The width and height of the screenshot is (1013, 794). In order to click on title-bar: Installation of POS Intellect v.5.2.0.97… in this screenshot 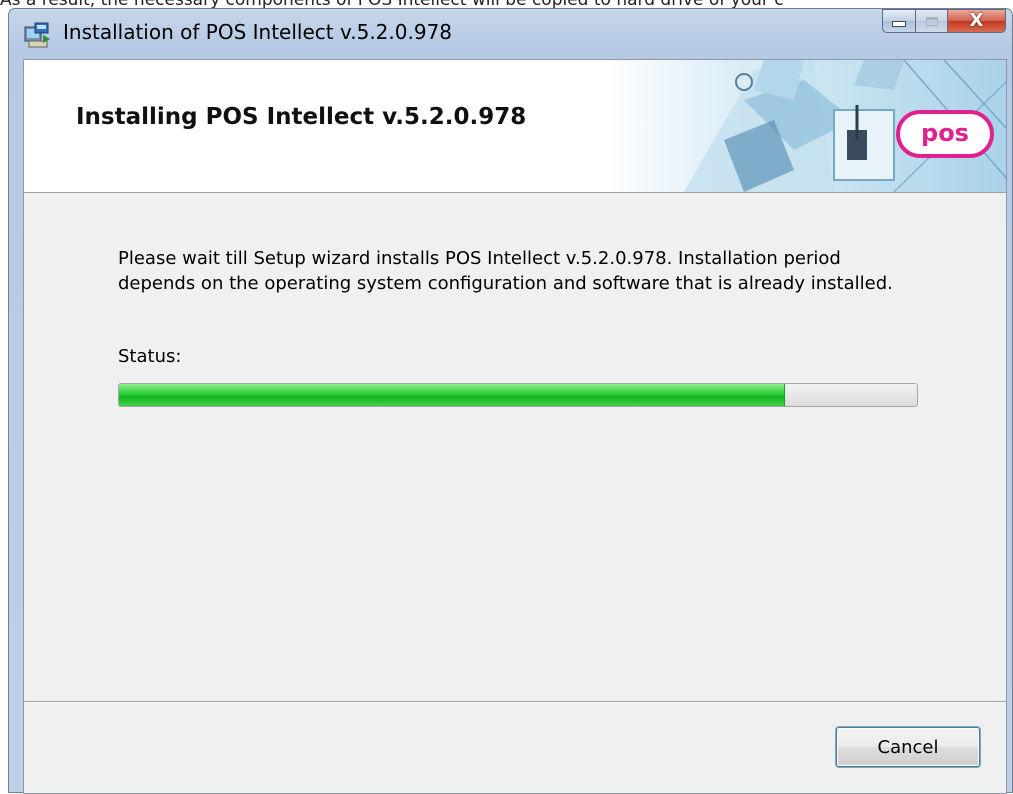, I will do `click(510, 33)`.